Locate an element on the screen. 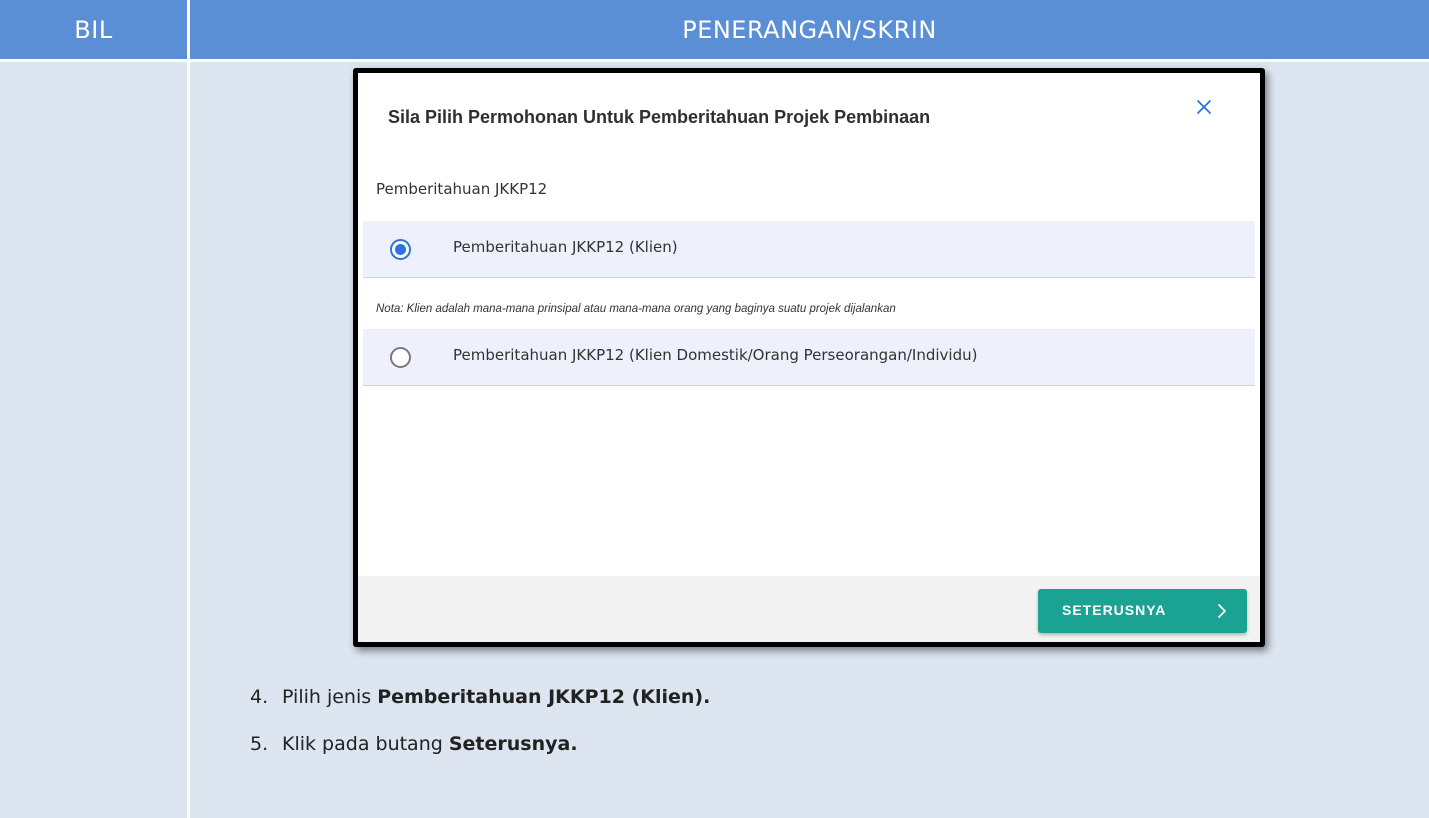 This screenshot has width=1429, height=818. option-label: Pemberitahuan JKKP12 (Klien) is located at coordinates (565, 247).